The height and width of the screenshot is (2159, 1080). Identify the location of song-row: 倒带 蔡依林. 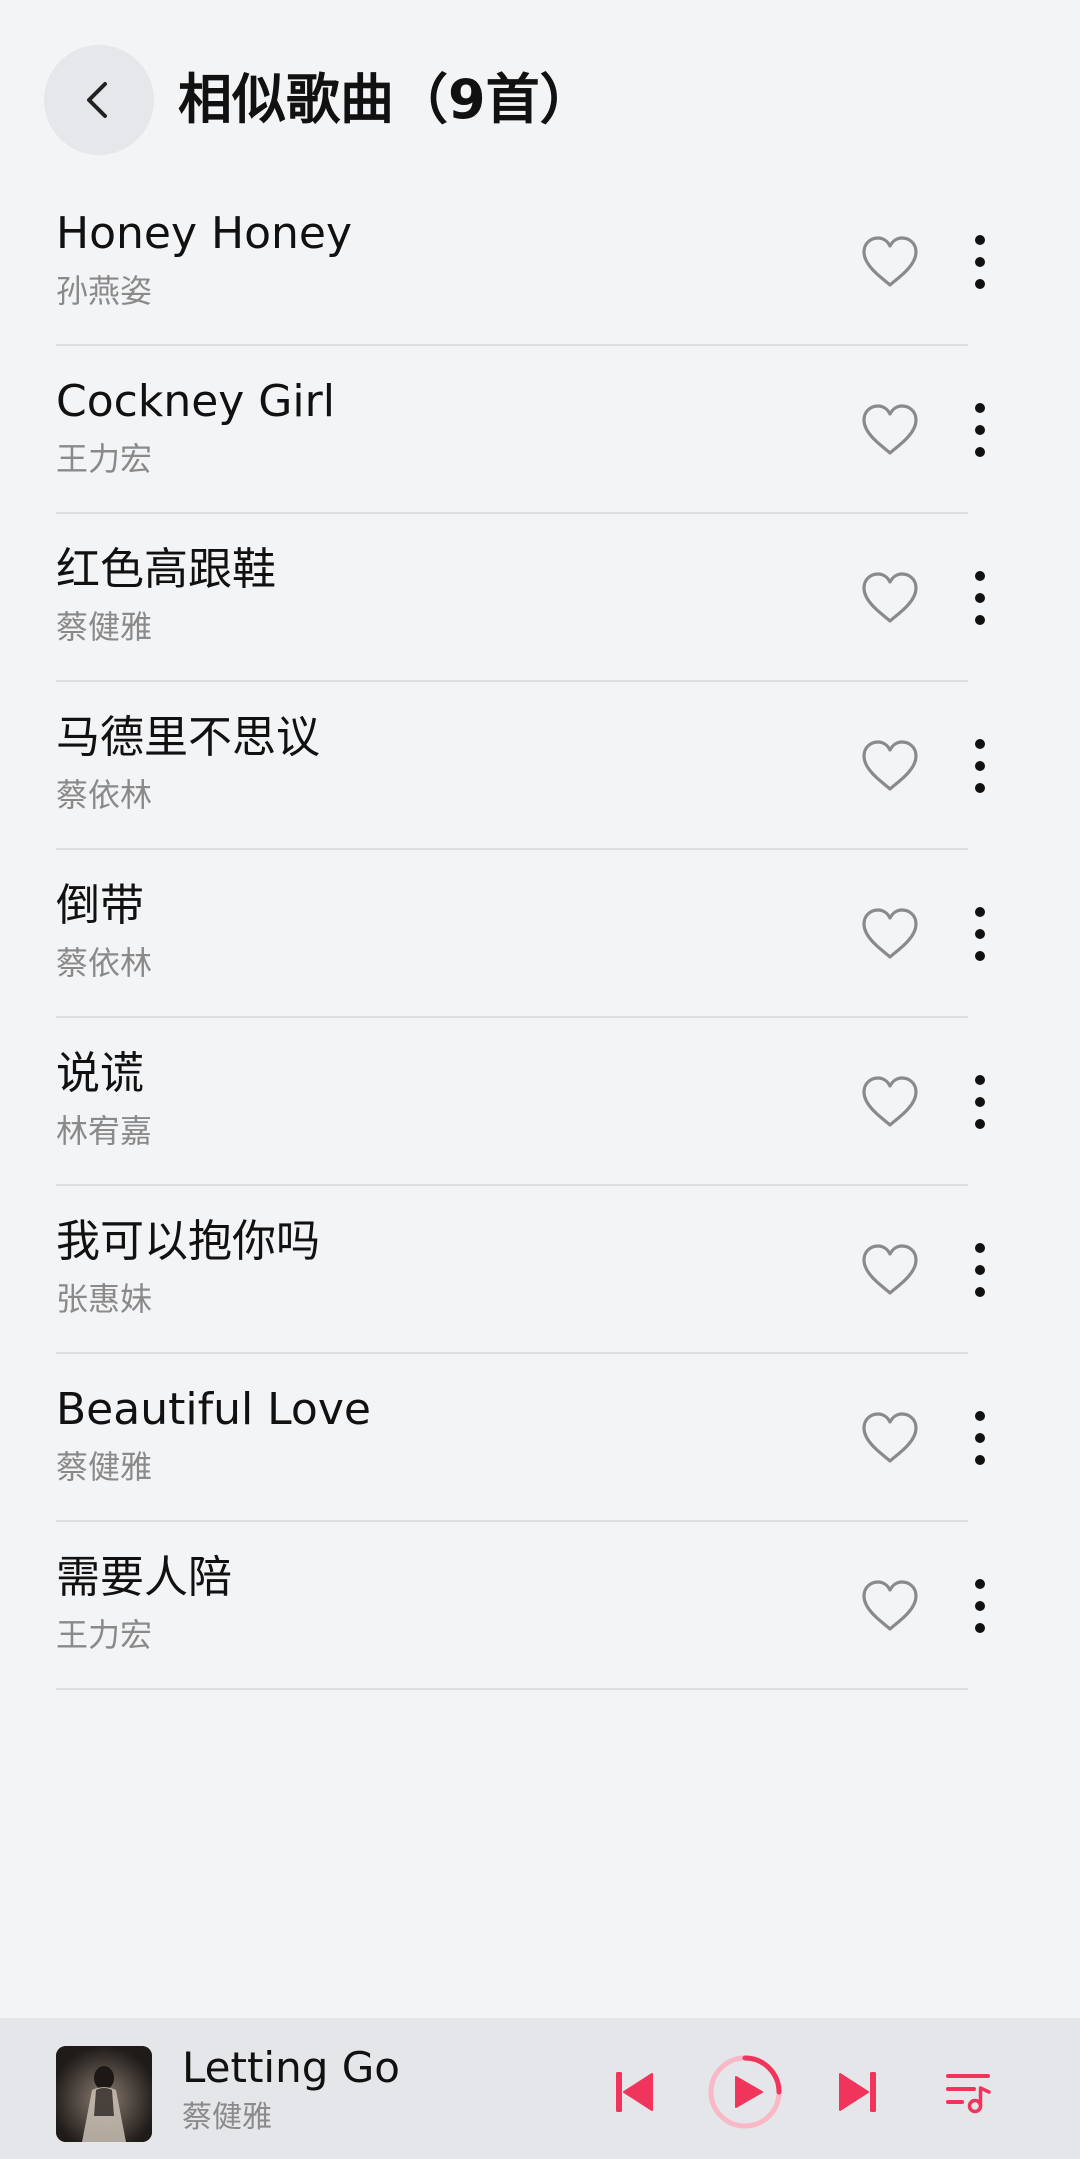
(540, 934).